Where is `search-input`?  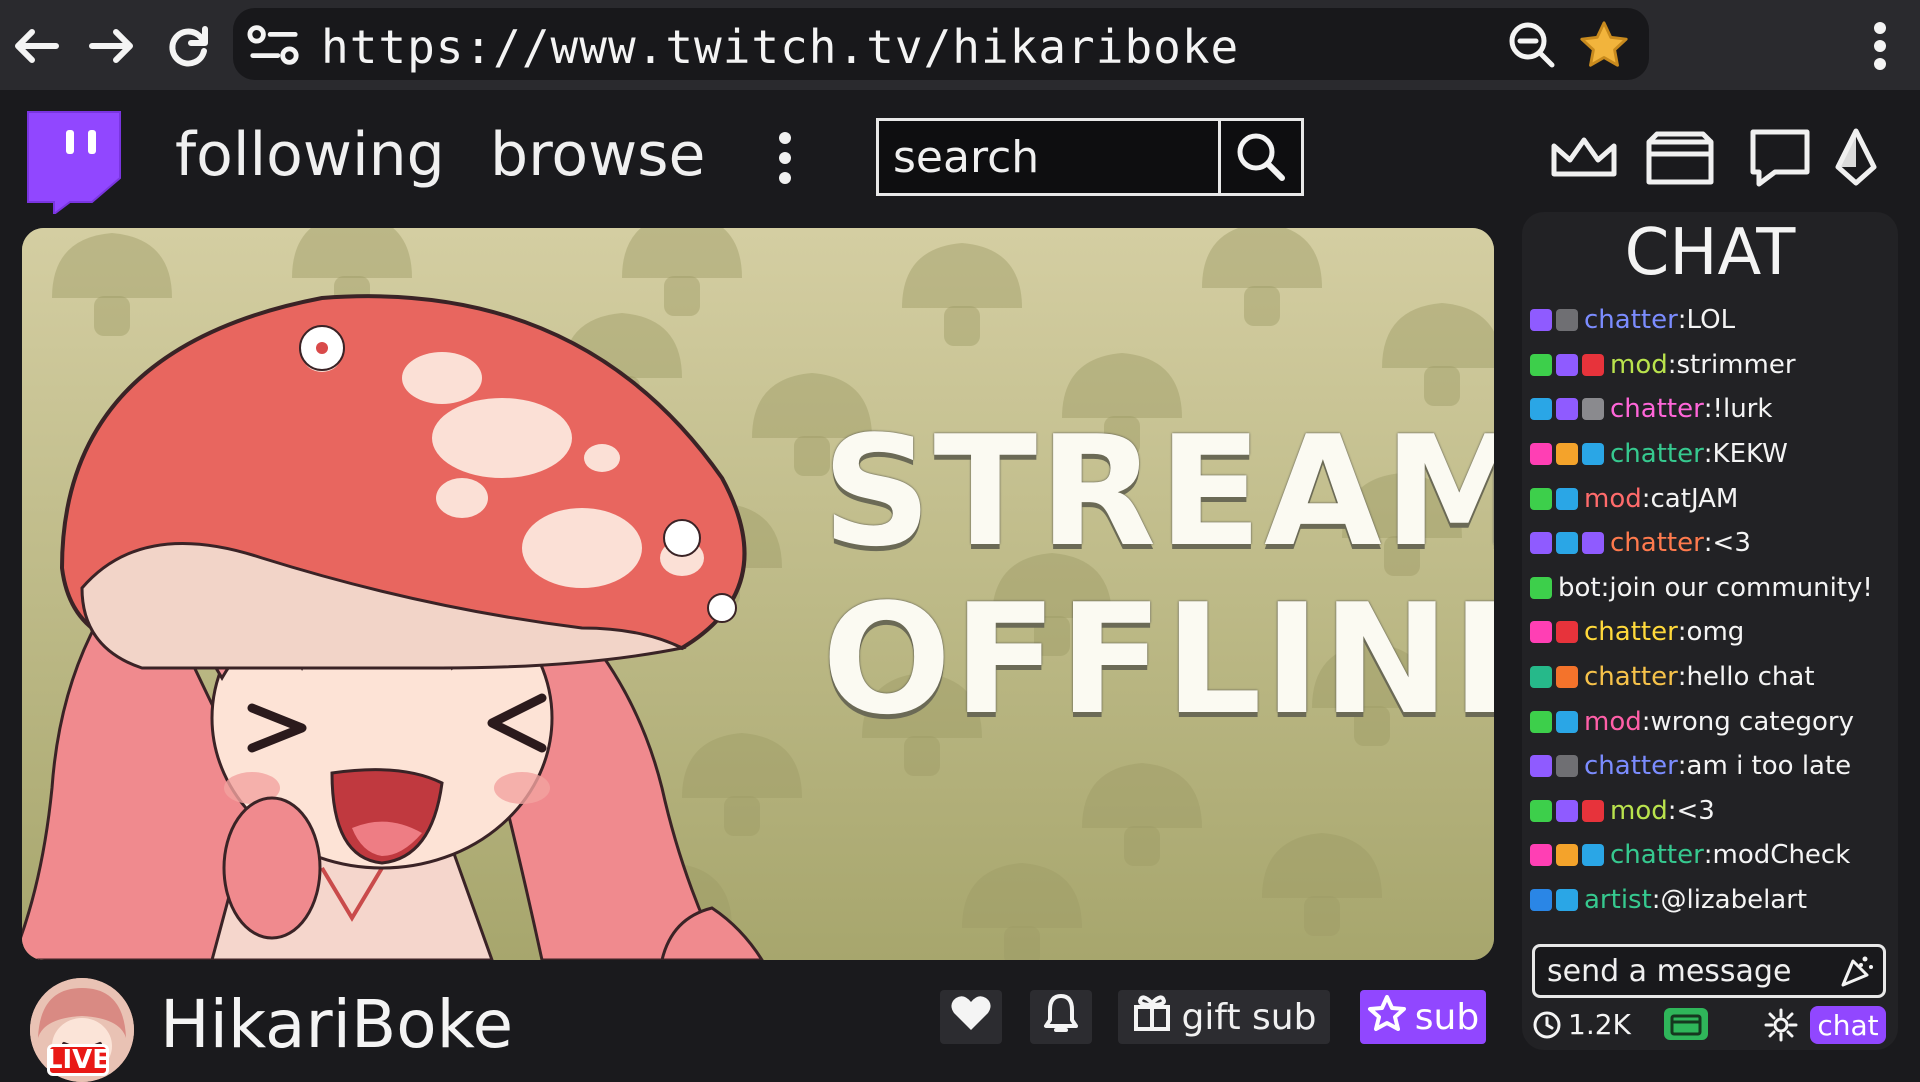
search-input is located at coordinates (1051, 157).